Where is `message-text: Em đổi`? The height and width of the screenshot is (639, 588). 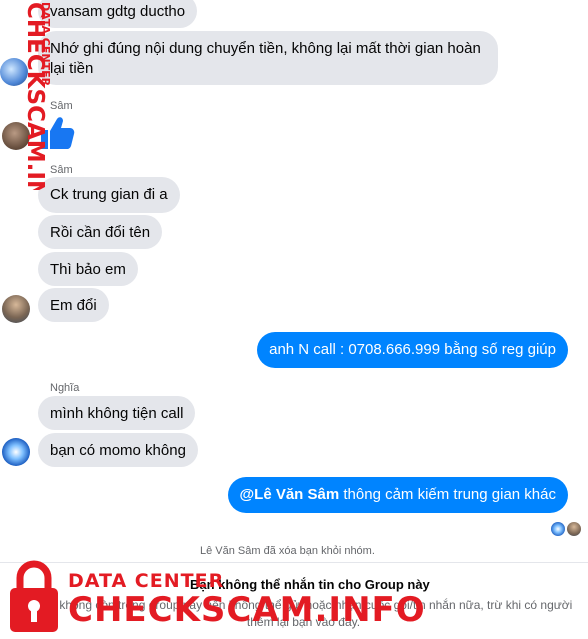
message-text: Em đổi is located at coordinates (73, 305).